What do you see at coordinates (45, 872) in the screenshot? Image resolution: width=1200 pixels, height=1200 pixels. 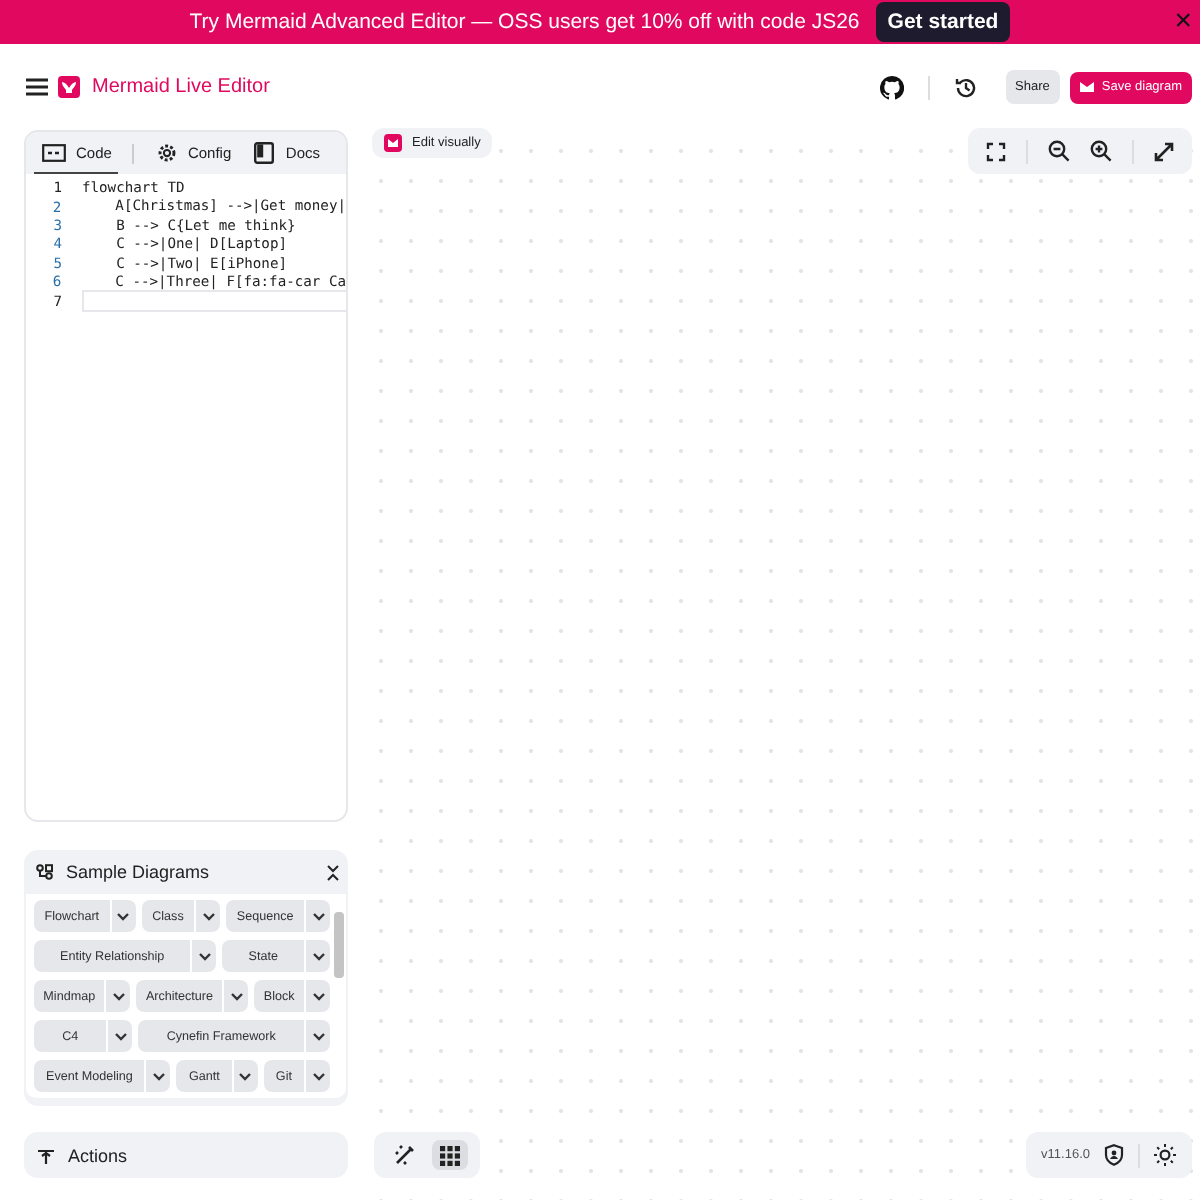 I see `shapes-icon` at bounding box center [45, 872].